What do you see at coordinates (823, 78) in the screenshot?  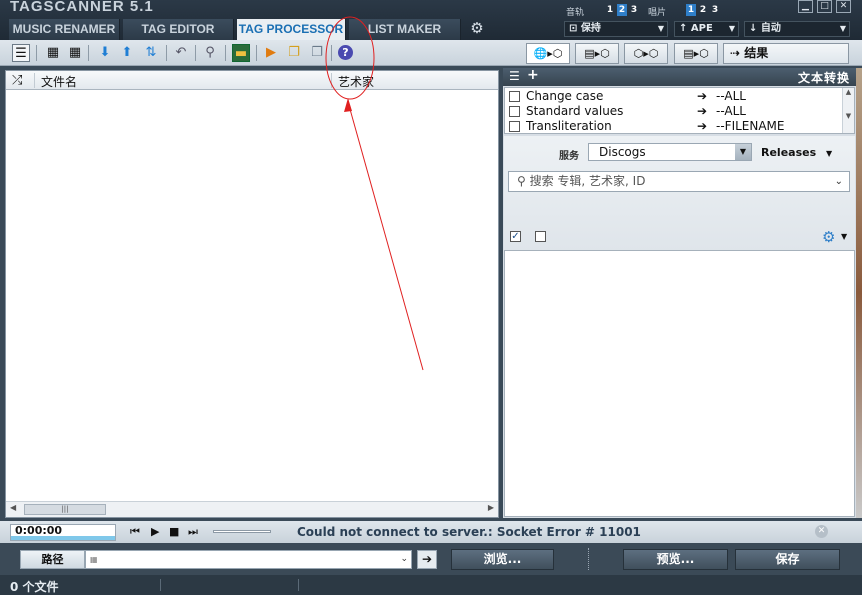 I see `actions-title: 文本转换` at bounding box center [823, 78].